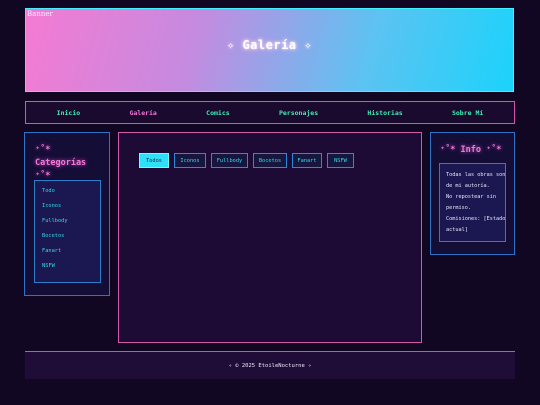  What do you see at coordinates (40, 14) in the screenshot?
I see `banner-image-alt: Banner` at bounding box center [40, 14].